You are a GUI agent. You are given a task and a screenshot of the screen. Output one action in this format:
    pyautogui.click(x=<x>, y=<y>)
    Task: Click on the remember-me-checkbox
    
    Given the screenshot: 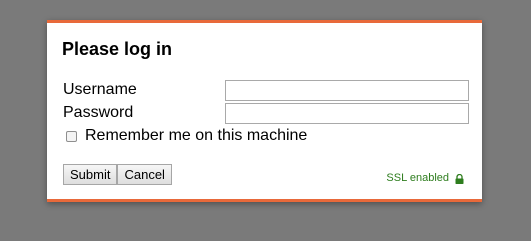 What is the action you would take?
    pyautogui.click(x=71, y=136)
    